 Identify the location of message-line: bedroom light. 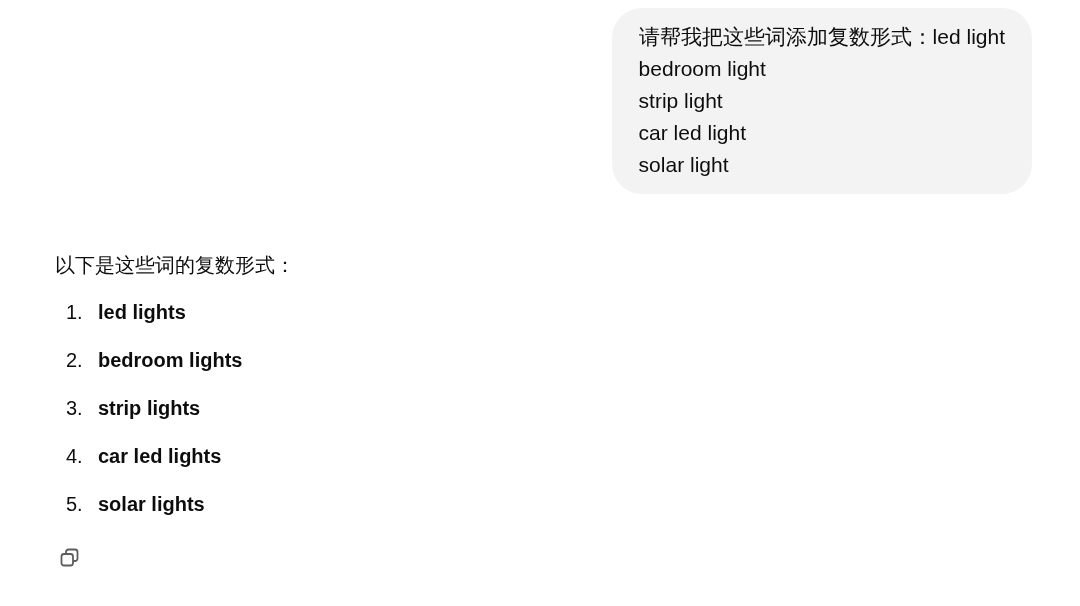
(702, 69).